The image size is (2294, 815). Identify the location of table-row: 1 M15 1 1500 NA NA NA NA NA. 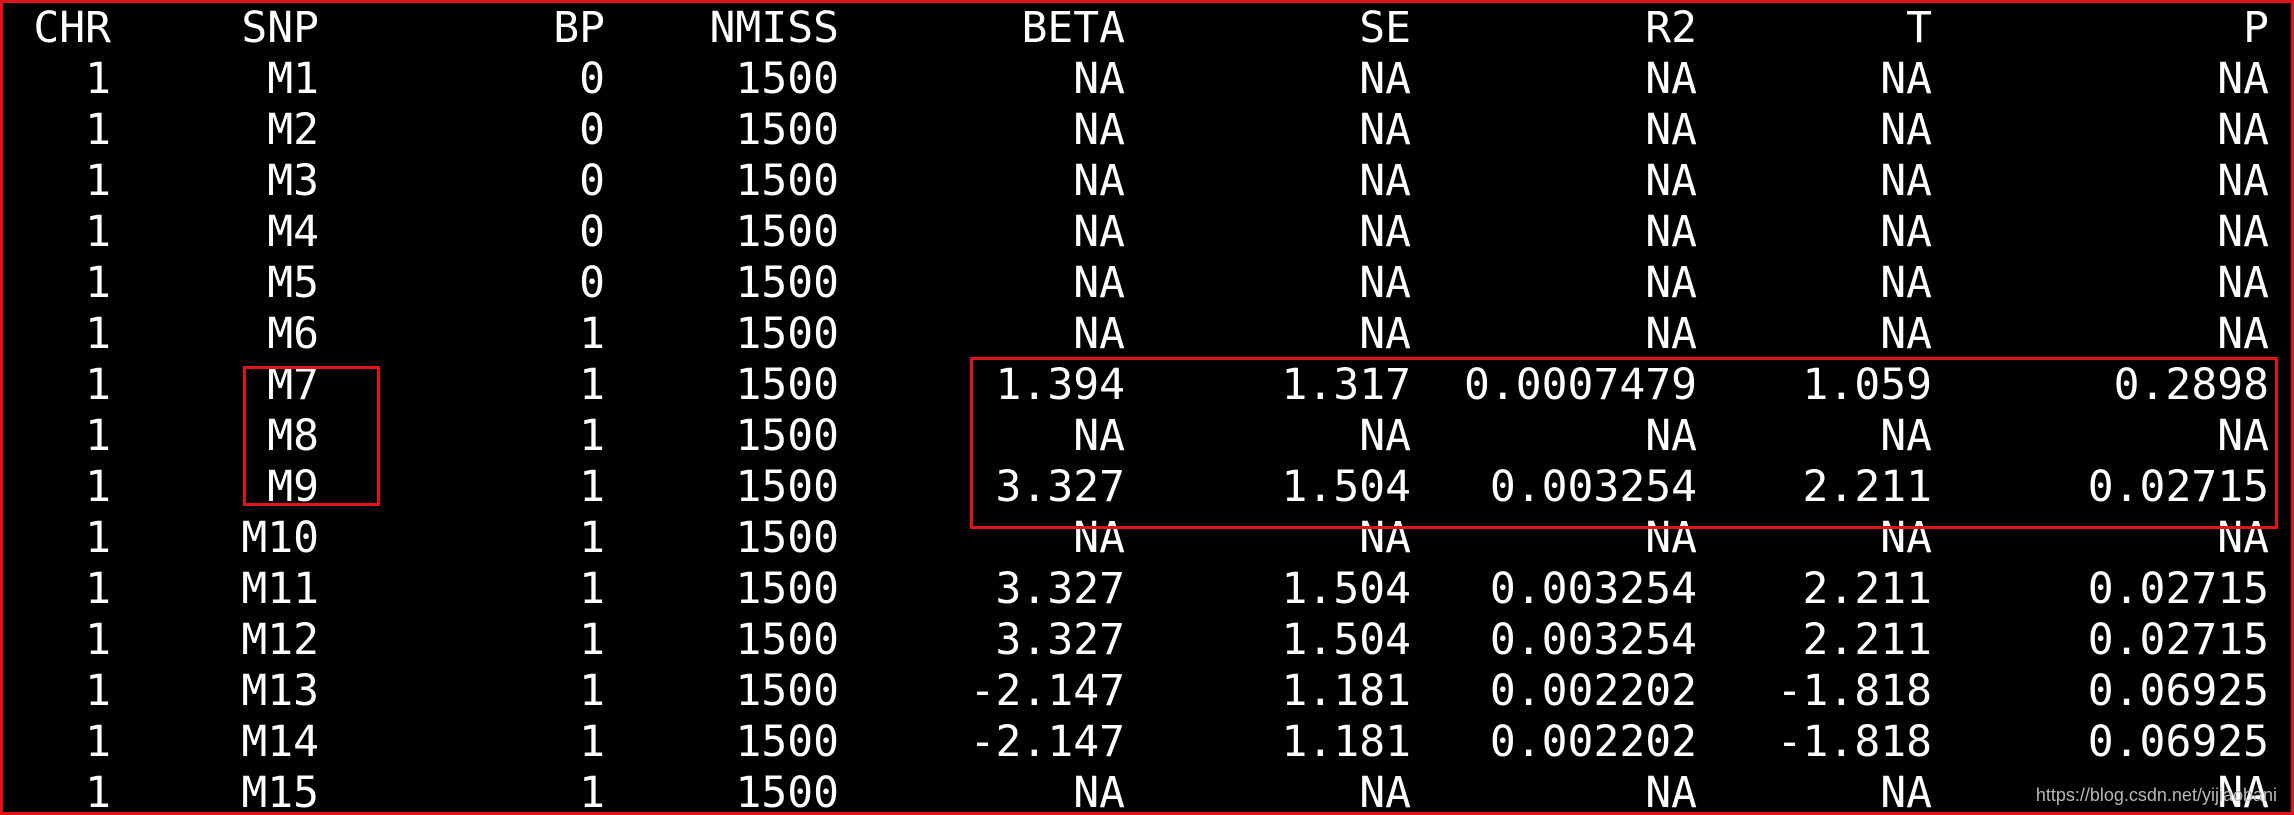
(1147, 791).